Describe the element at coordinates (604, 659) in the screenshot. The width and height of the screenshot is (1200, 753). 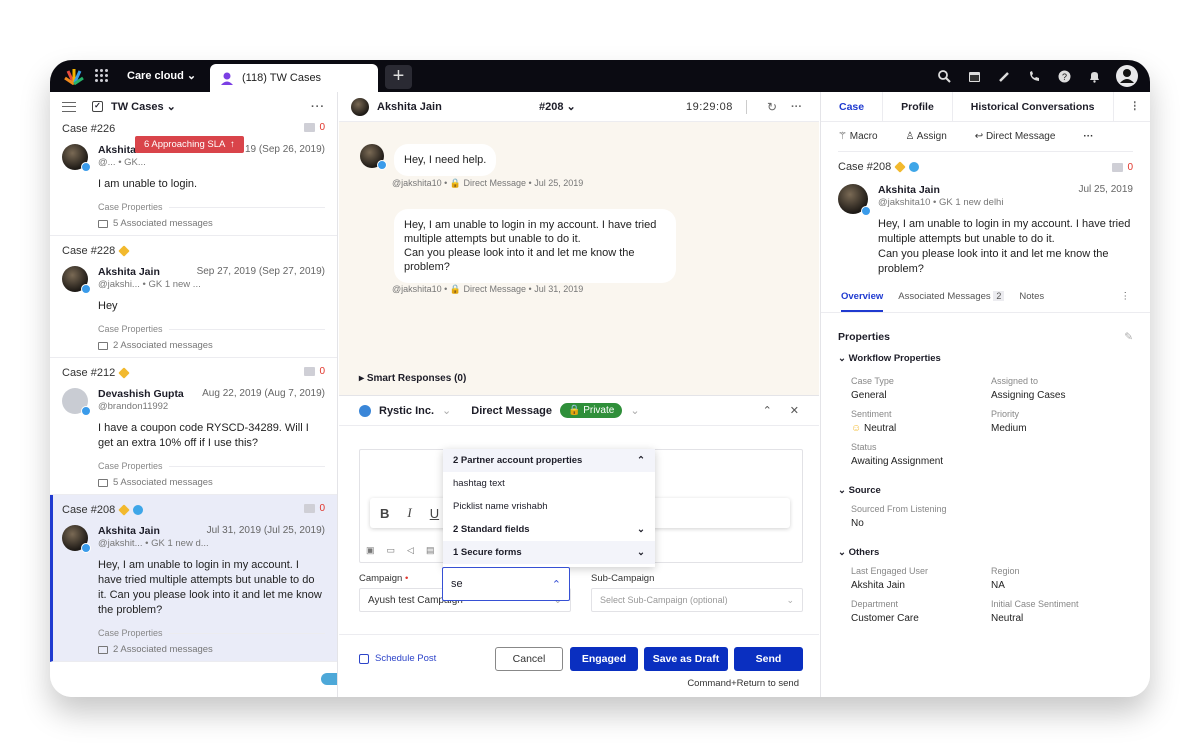
I see `engaged-button: Engaged` at that location.